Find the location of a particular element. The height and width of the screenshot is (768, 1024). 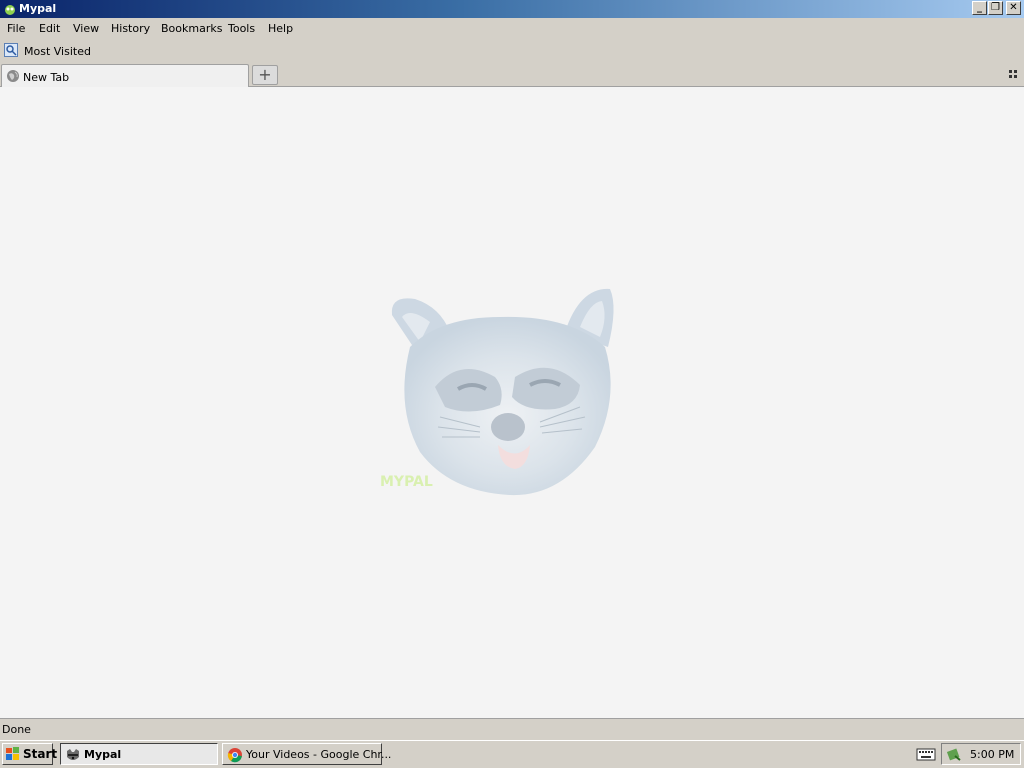

new-tab-button: + is located at coordinates (265, 75).